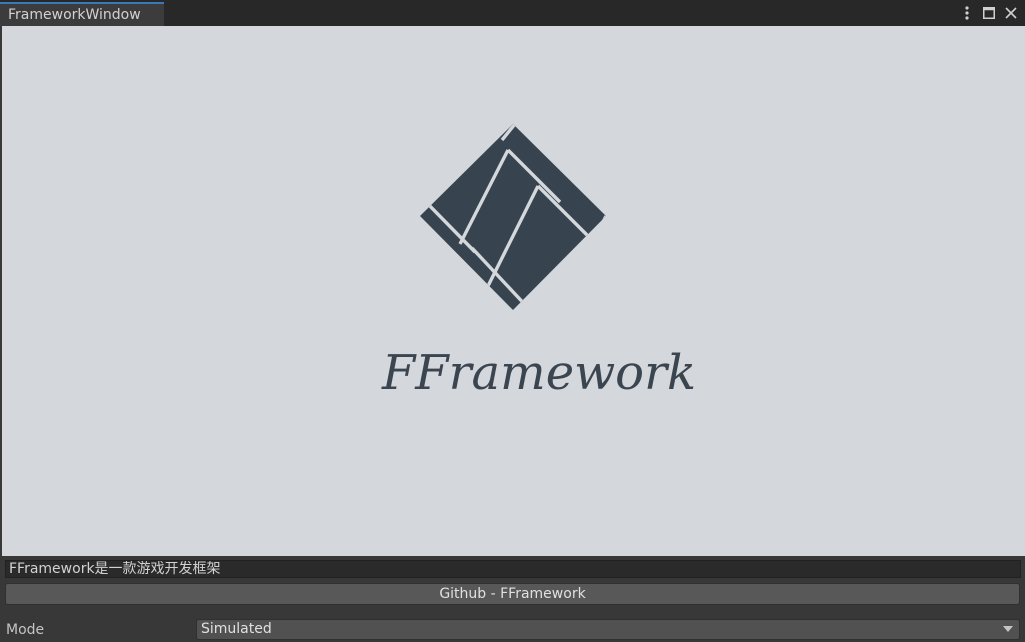  What do you see at coordinates (236, 629) in the screenshot?
I see `mode-selected-value: Simulated` at bounding box center [236, 629].